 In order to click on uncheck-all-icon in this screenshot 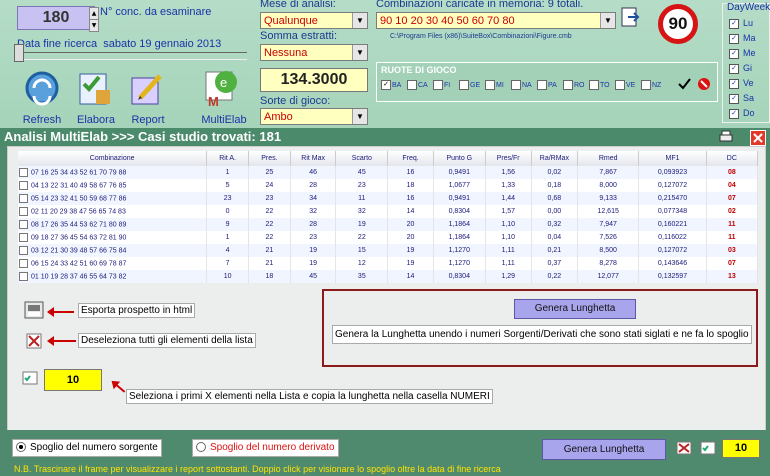, I will do `click(704, 84)`.